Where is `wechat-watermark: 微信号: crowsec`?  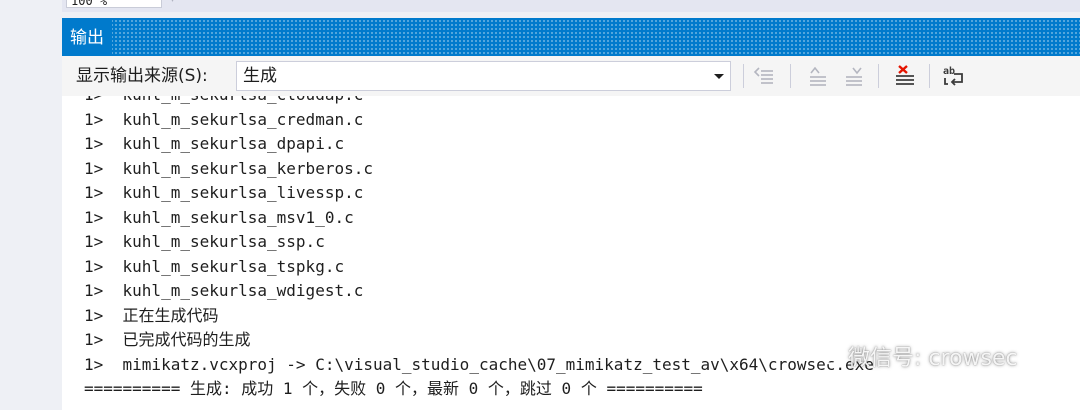
wechat-watermark: 微信号: crowsec is located at coordinates (913, 359).